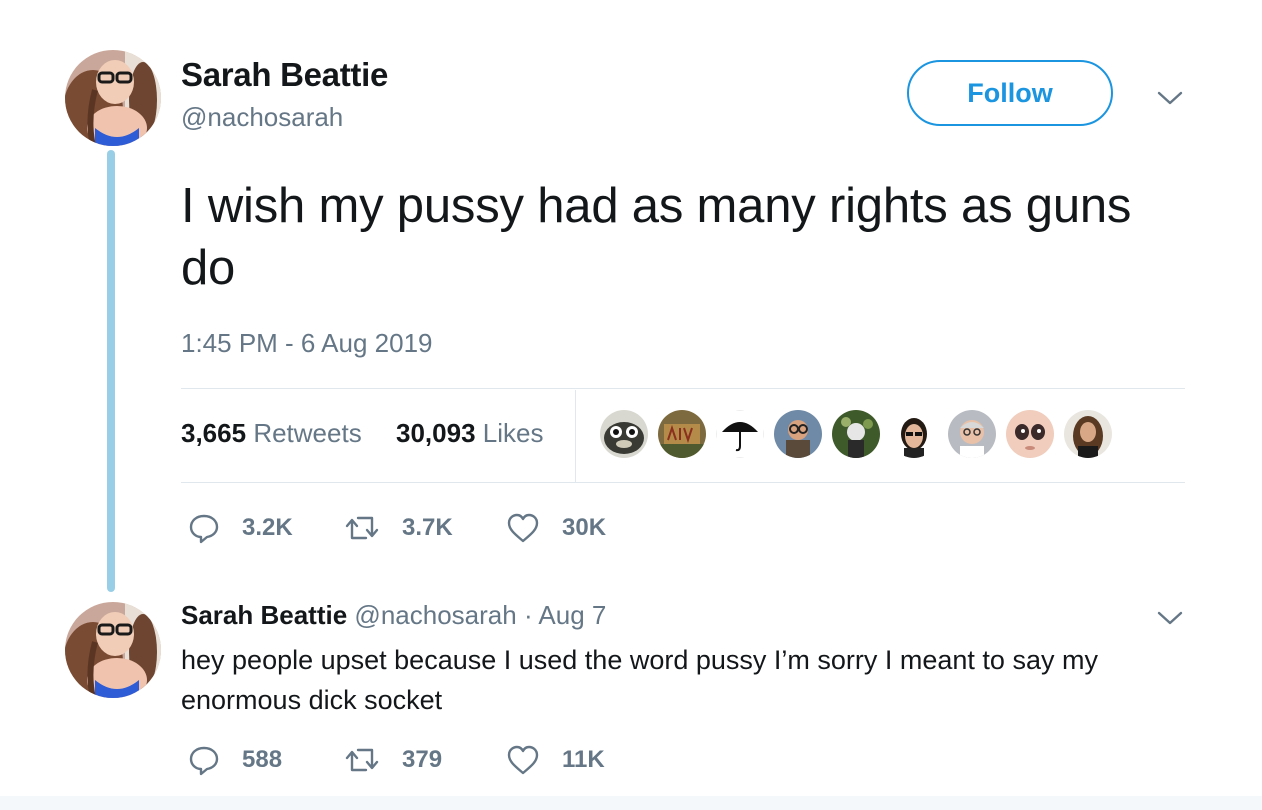 The image size is (1262, 810). Describe the element at coordinates (262, 759) in the screenshot. I see `reply-reply-count: 588` at that location.